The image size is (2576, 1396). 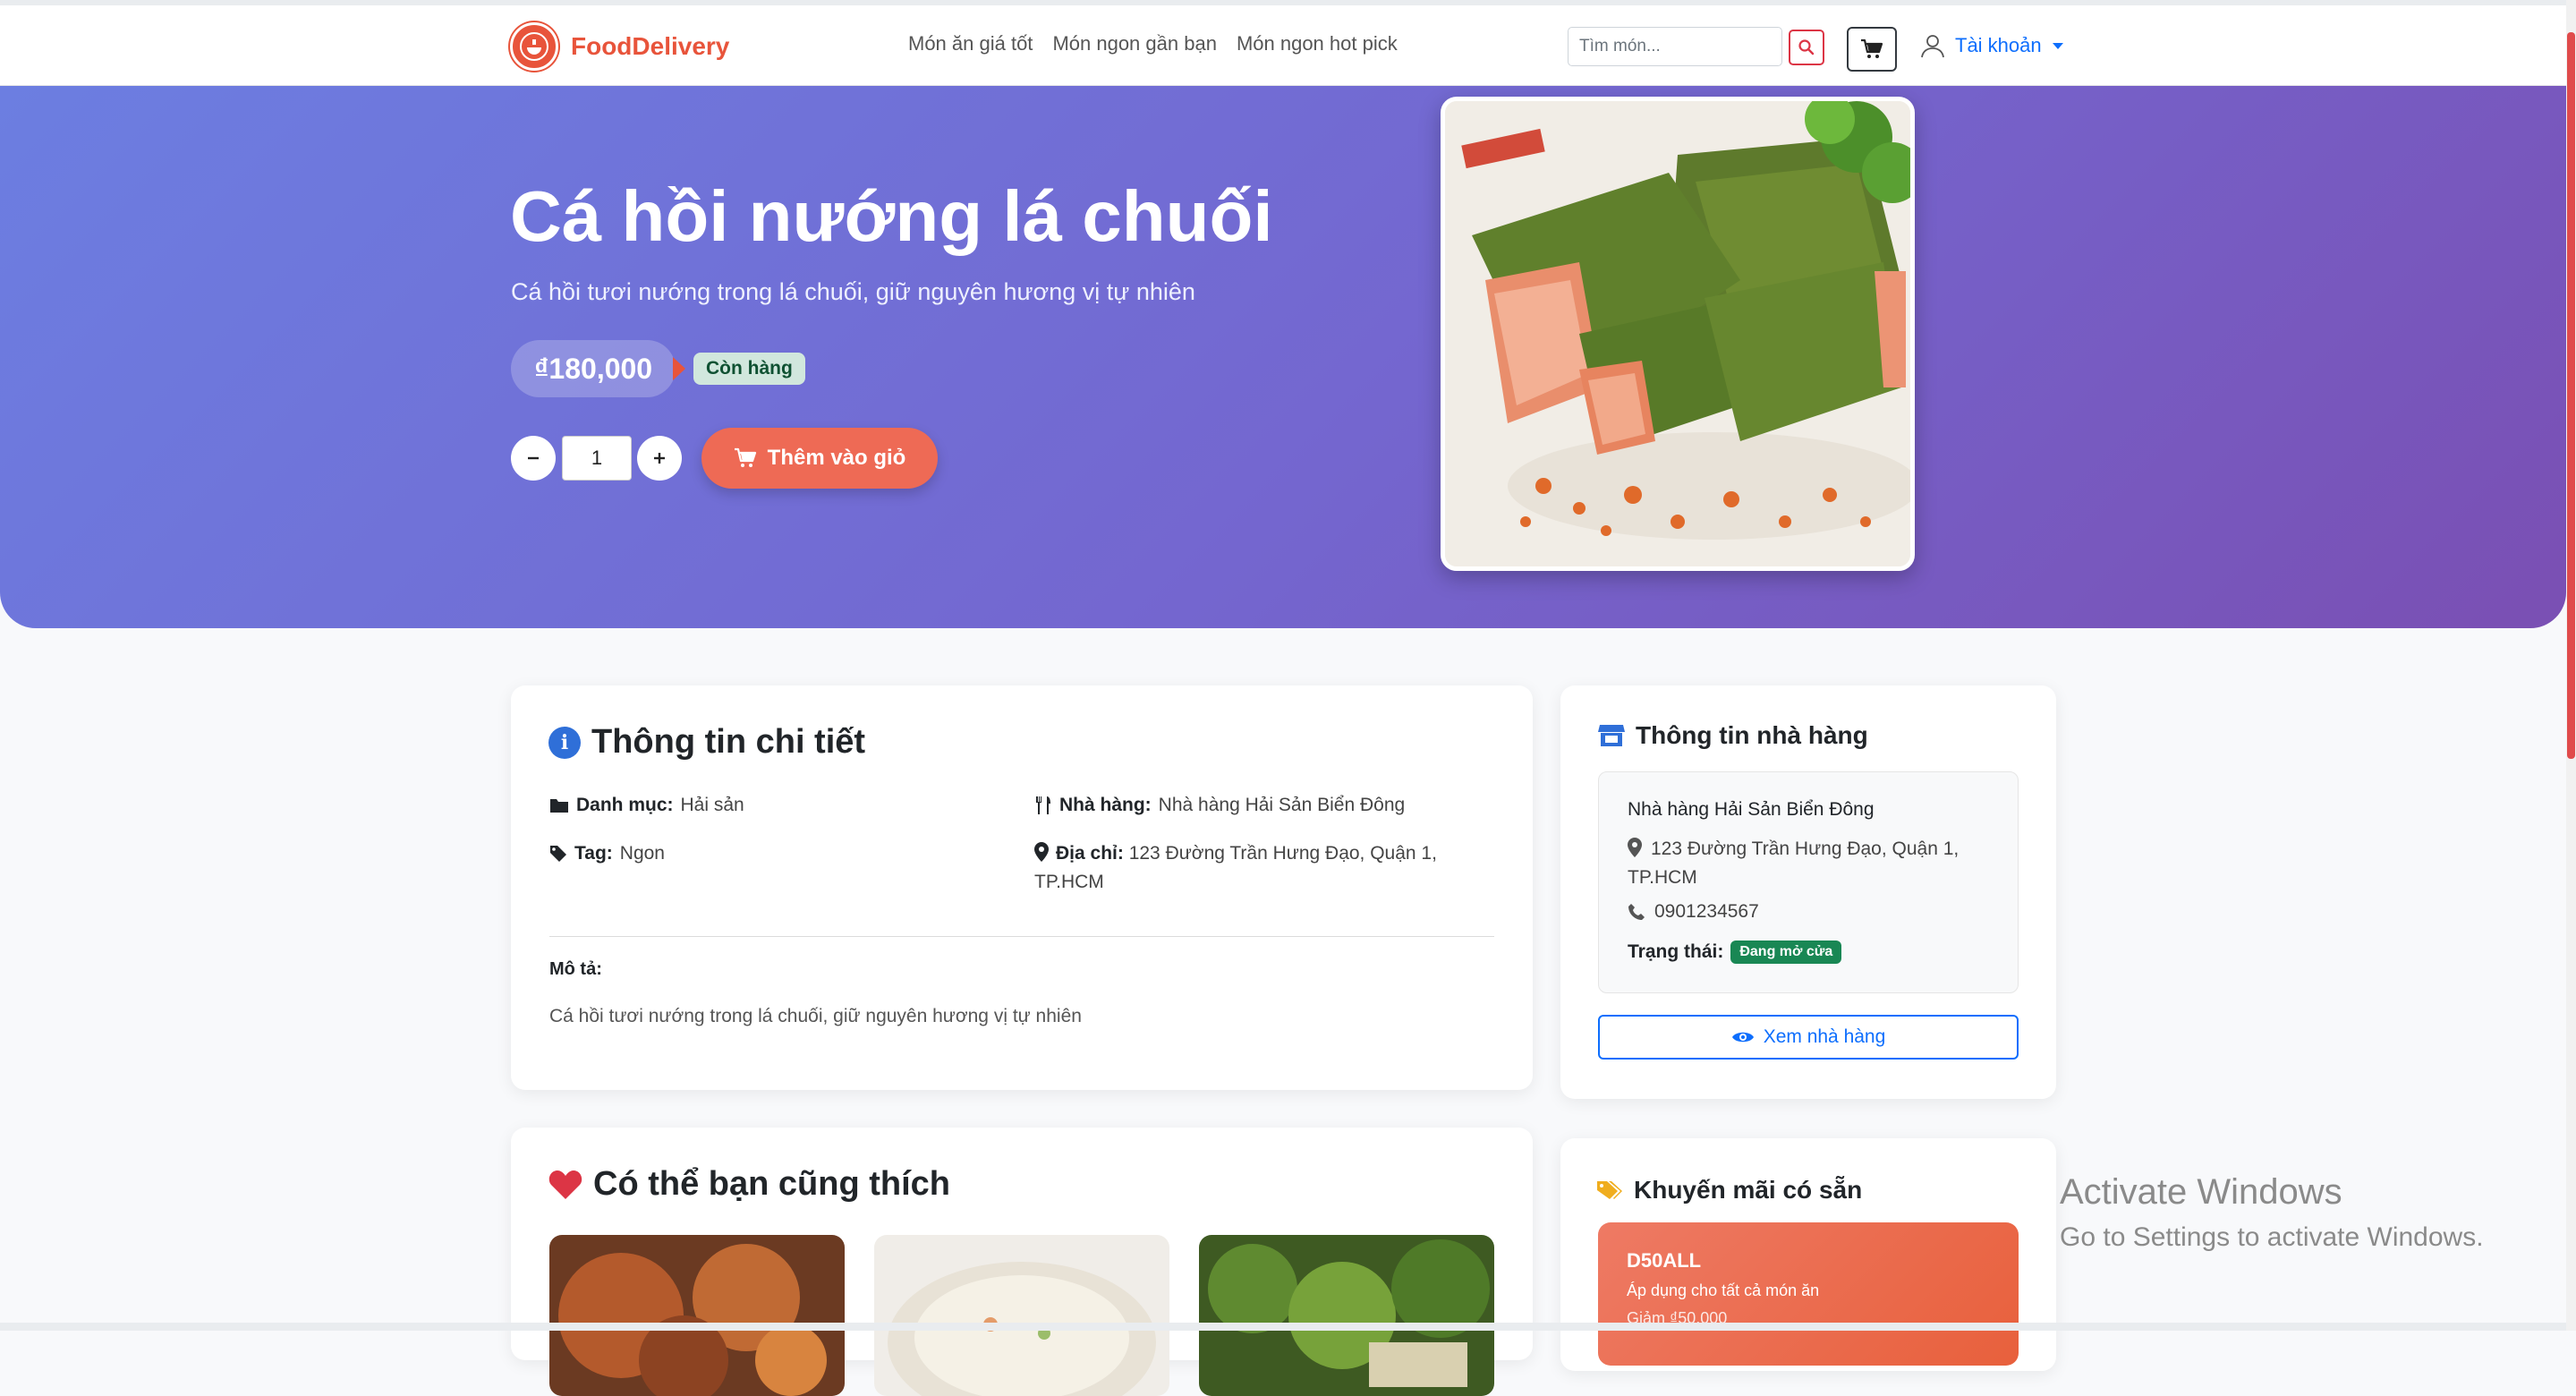 I want to click on detail-heading-text: Thông tin chi tiết, so click(x=728, y=742).